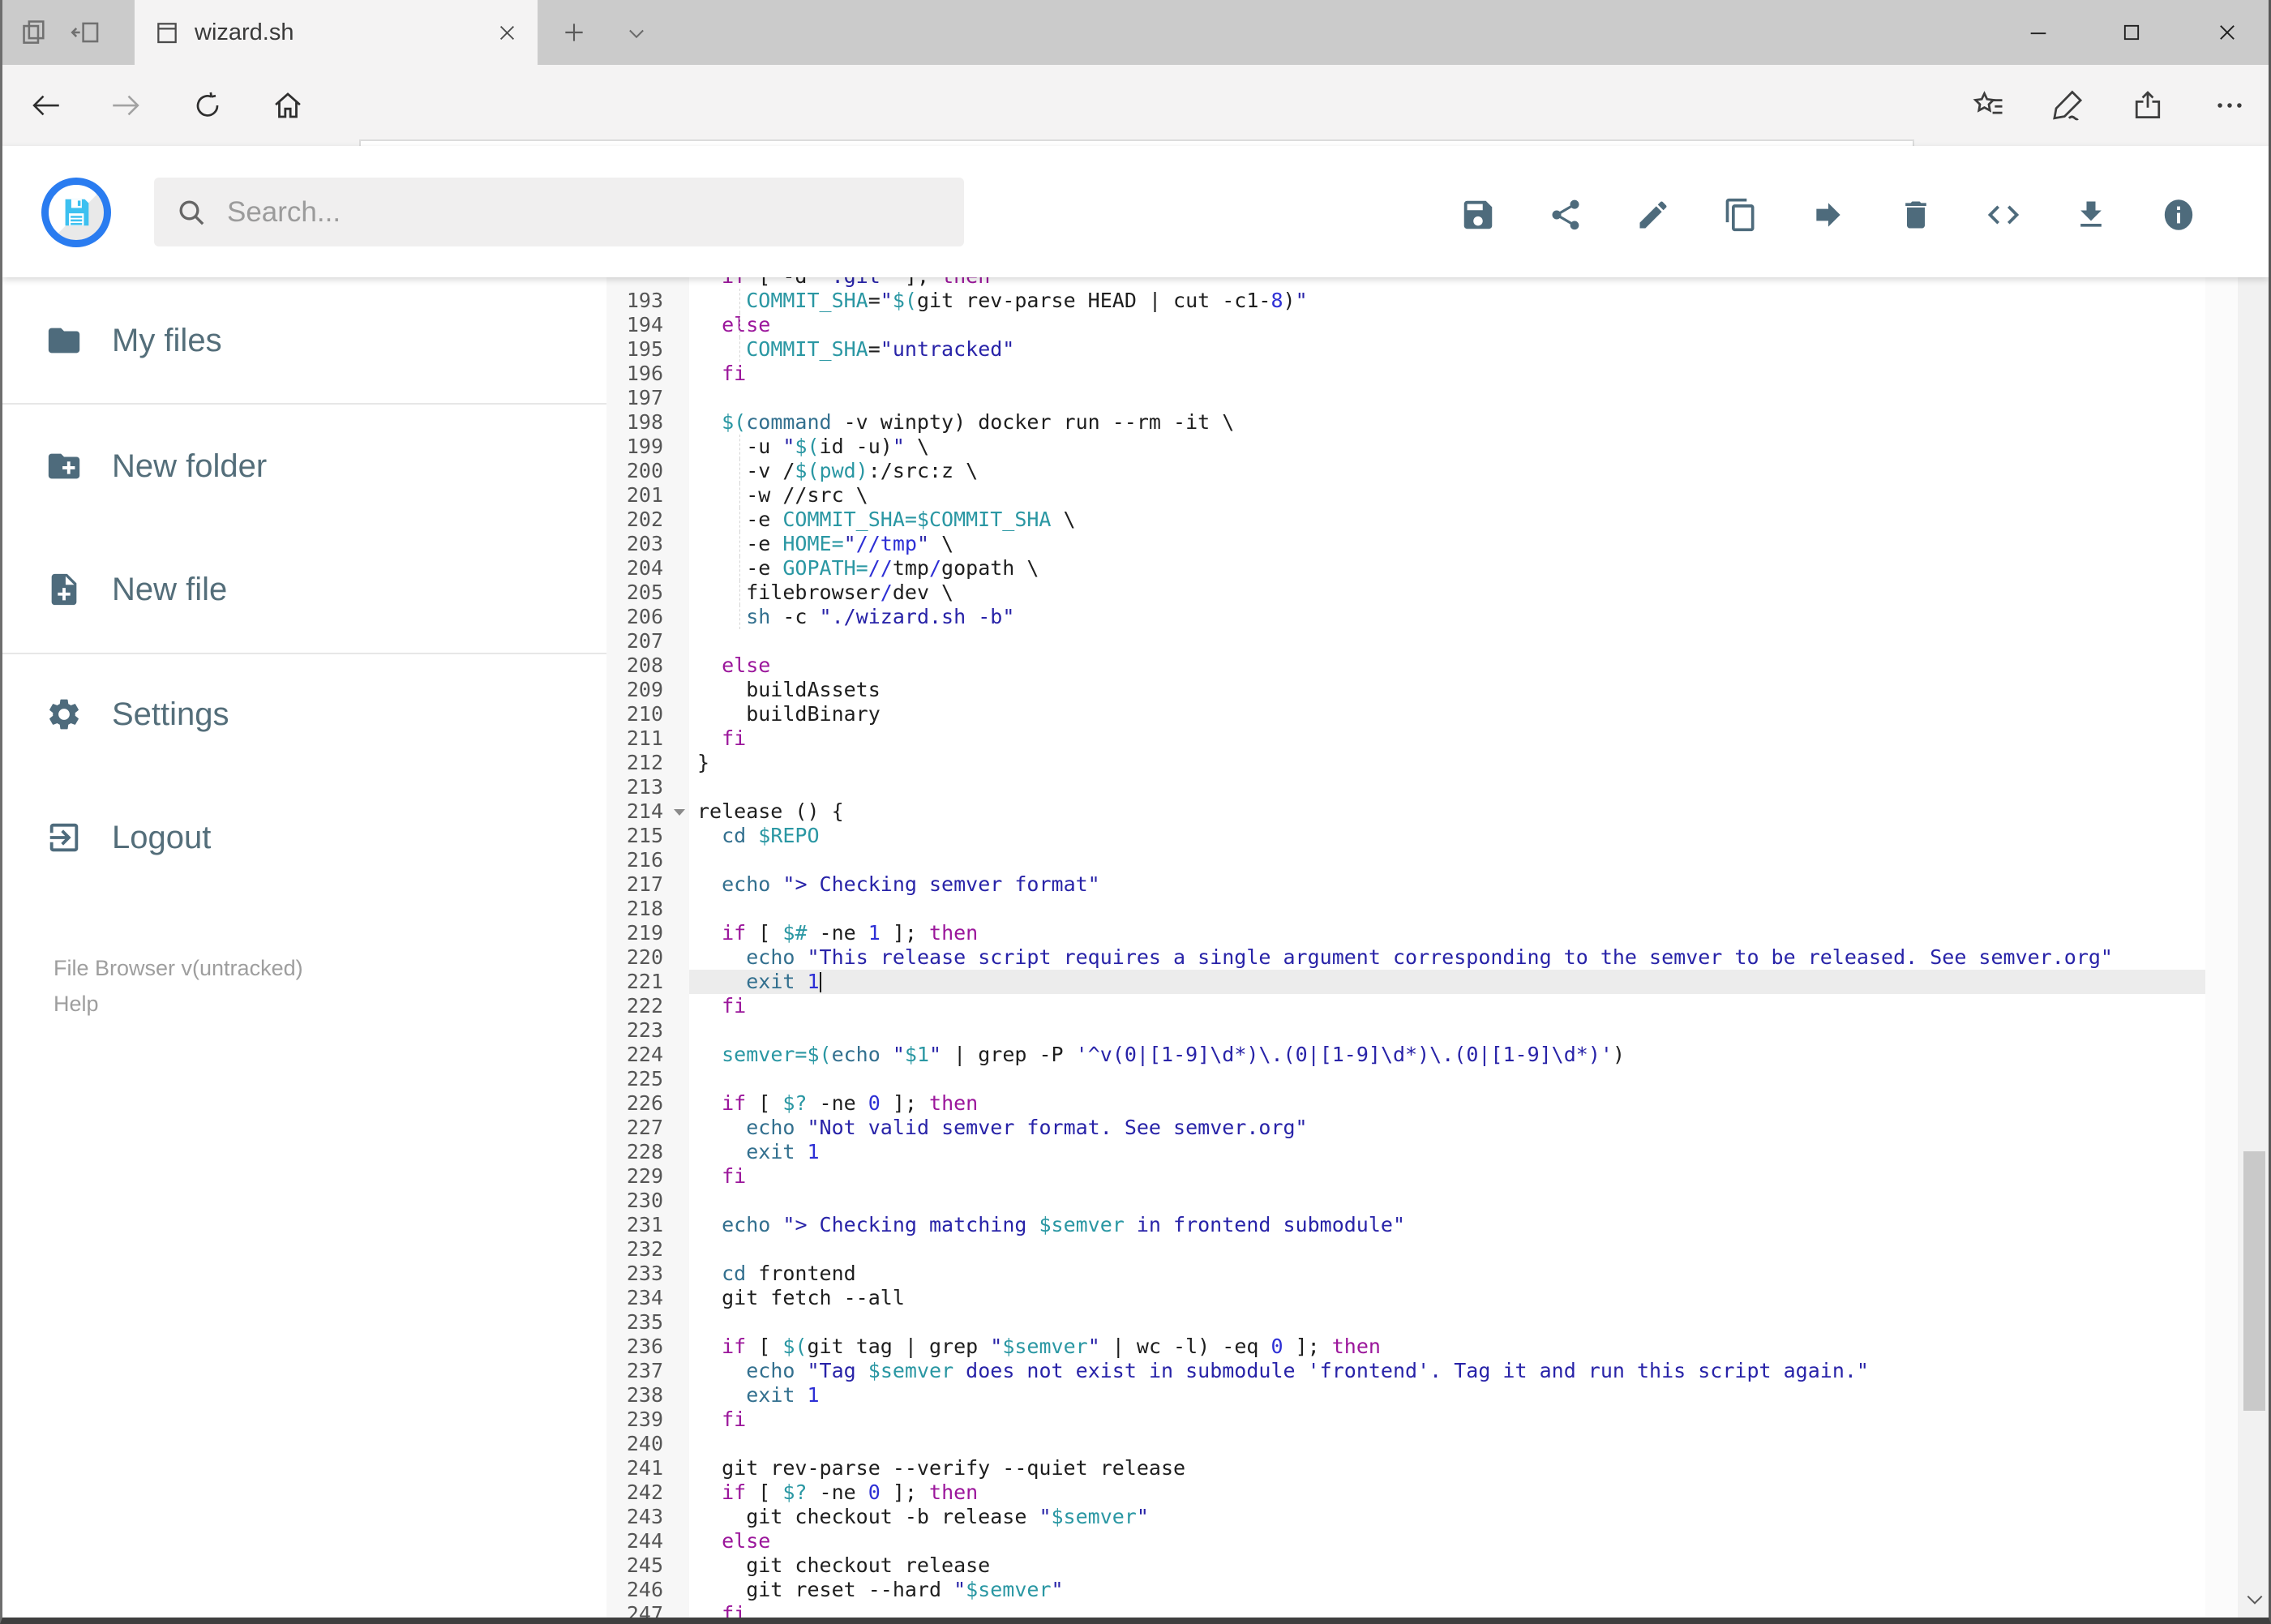  Describe the element at coordinates (1422, 1517) in the screenshot. I see `code-line: 243 git checkout -b release "$semver"` at that location.